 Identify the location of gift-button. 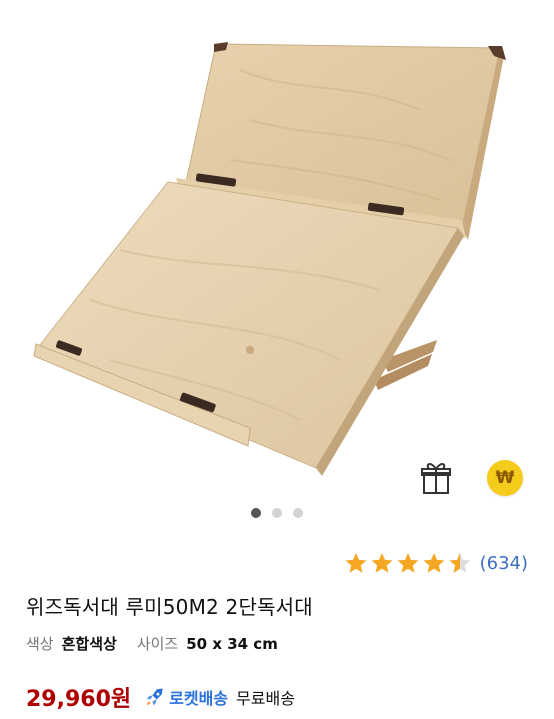
(436, 478).